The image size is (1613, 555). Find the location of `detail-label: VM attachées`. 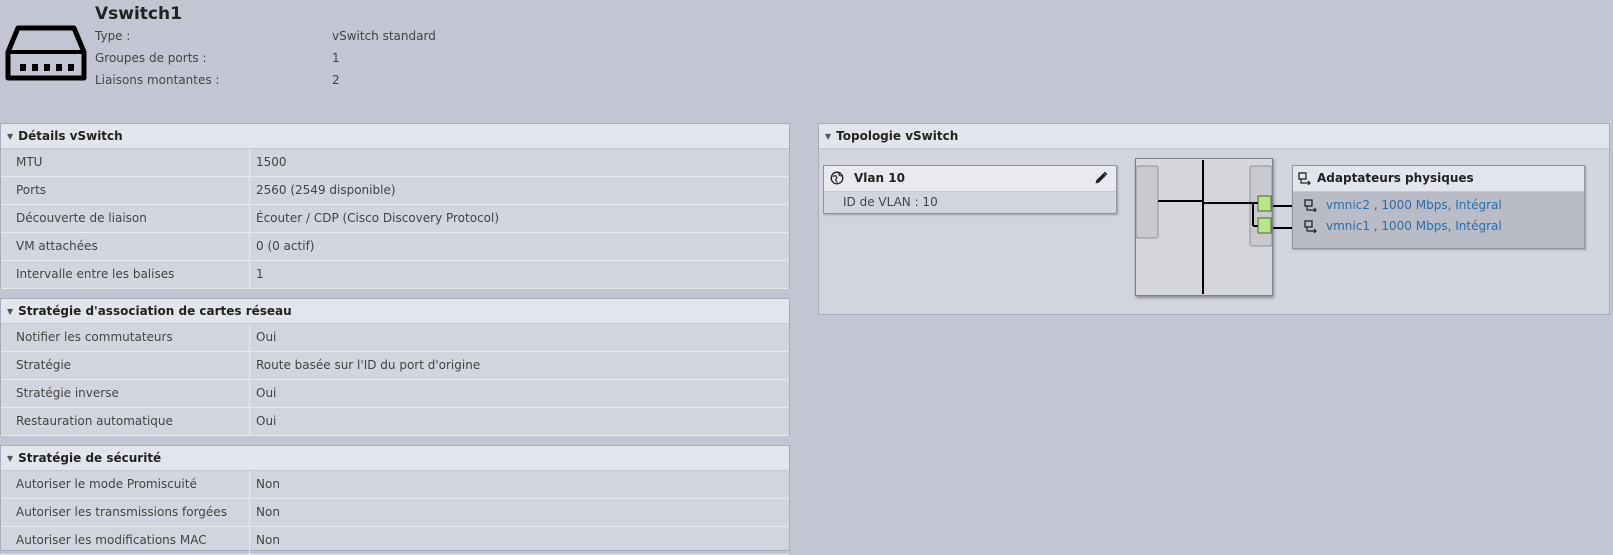

detail-label: VM attachées is located at coordinates (57, 246).